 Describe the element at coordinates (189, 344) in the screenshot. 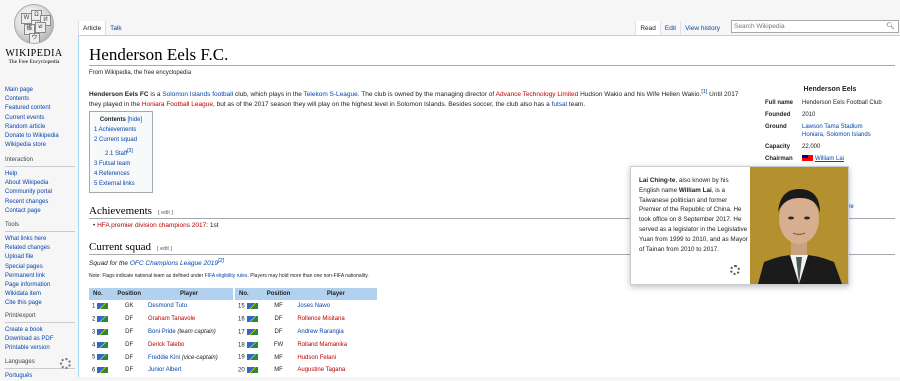

I see `player-cell: Derick Talebo` at that location.